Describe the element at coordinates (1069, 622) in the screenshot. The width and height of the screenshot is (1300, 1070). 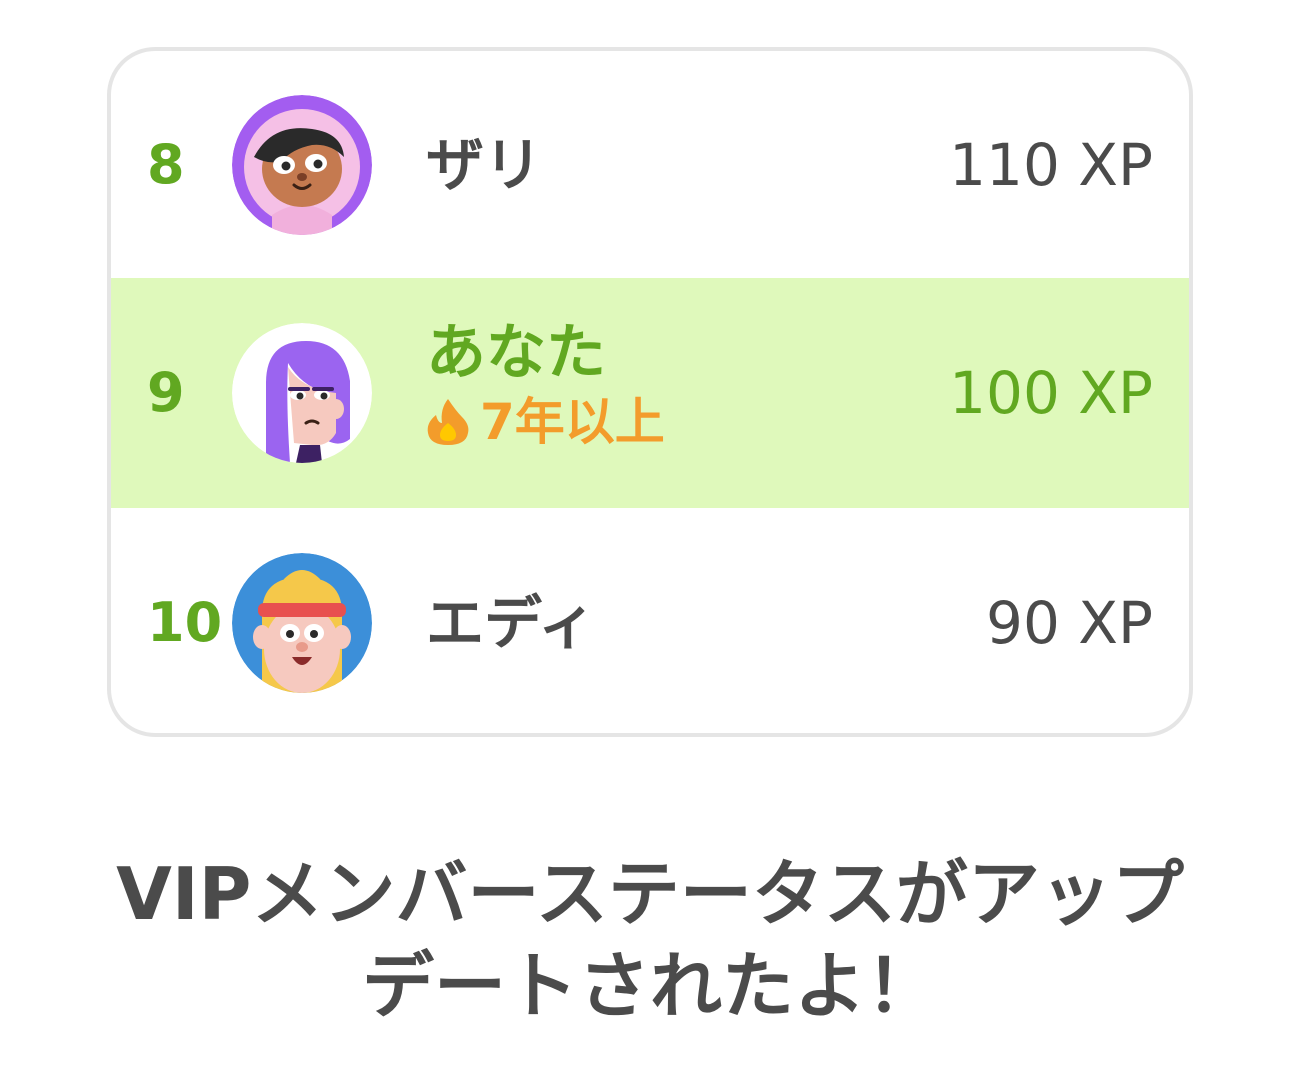
I see `xp-value: 90 XP` at that location.